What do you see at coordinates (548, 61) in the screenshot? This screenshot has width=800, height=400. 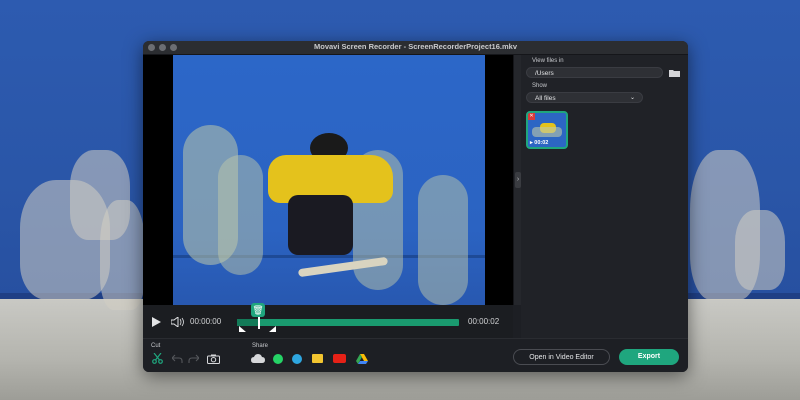 I see `view-files-label: View files in` at bounding box center [548, 61].